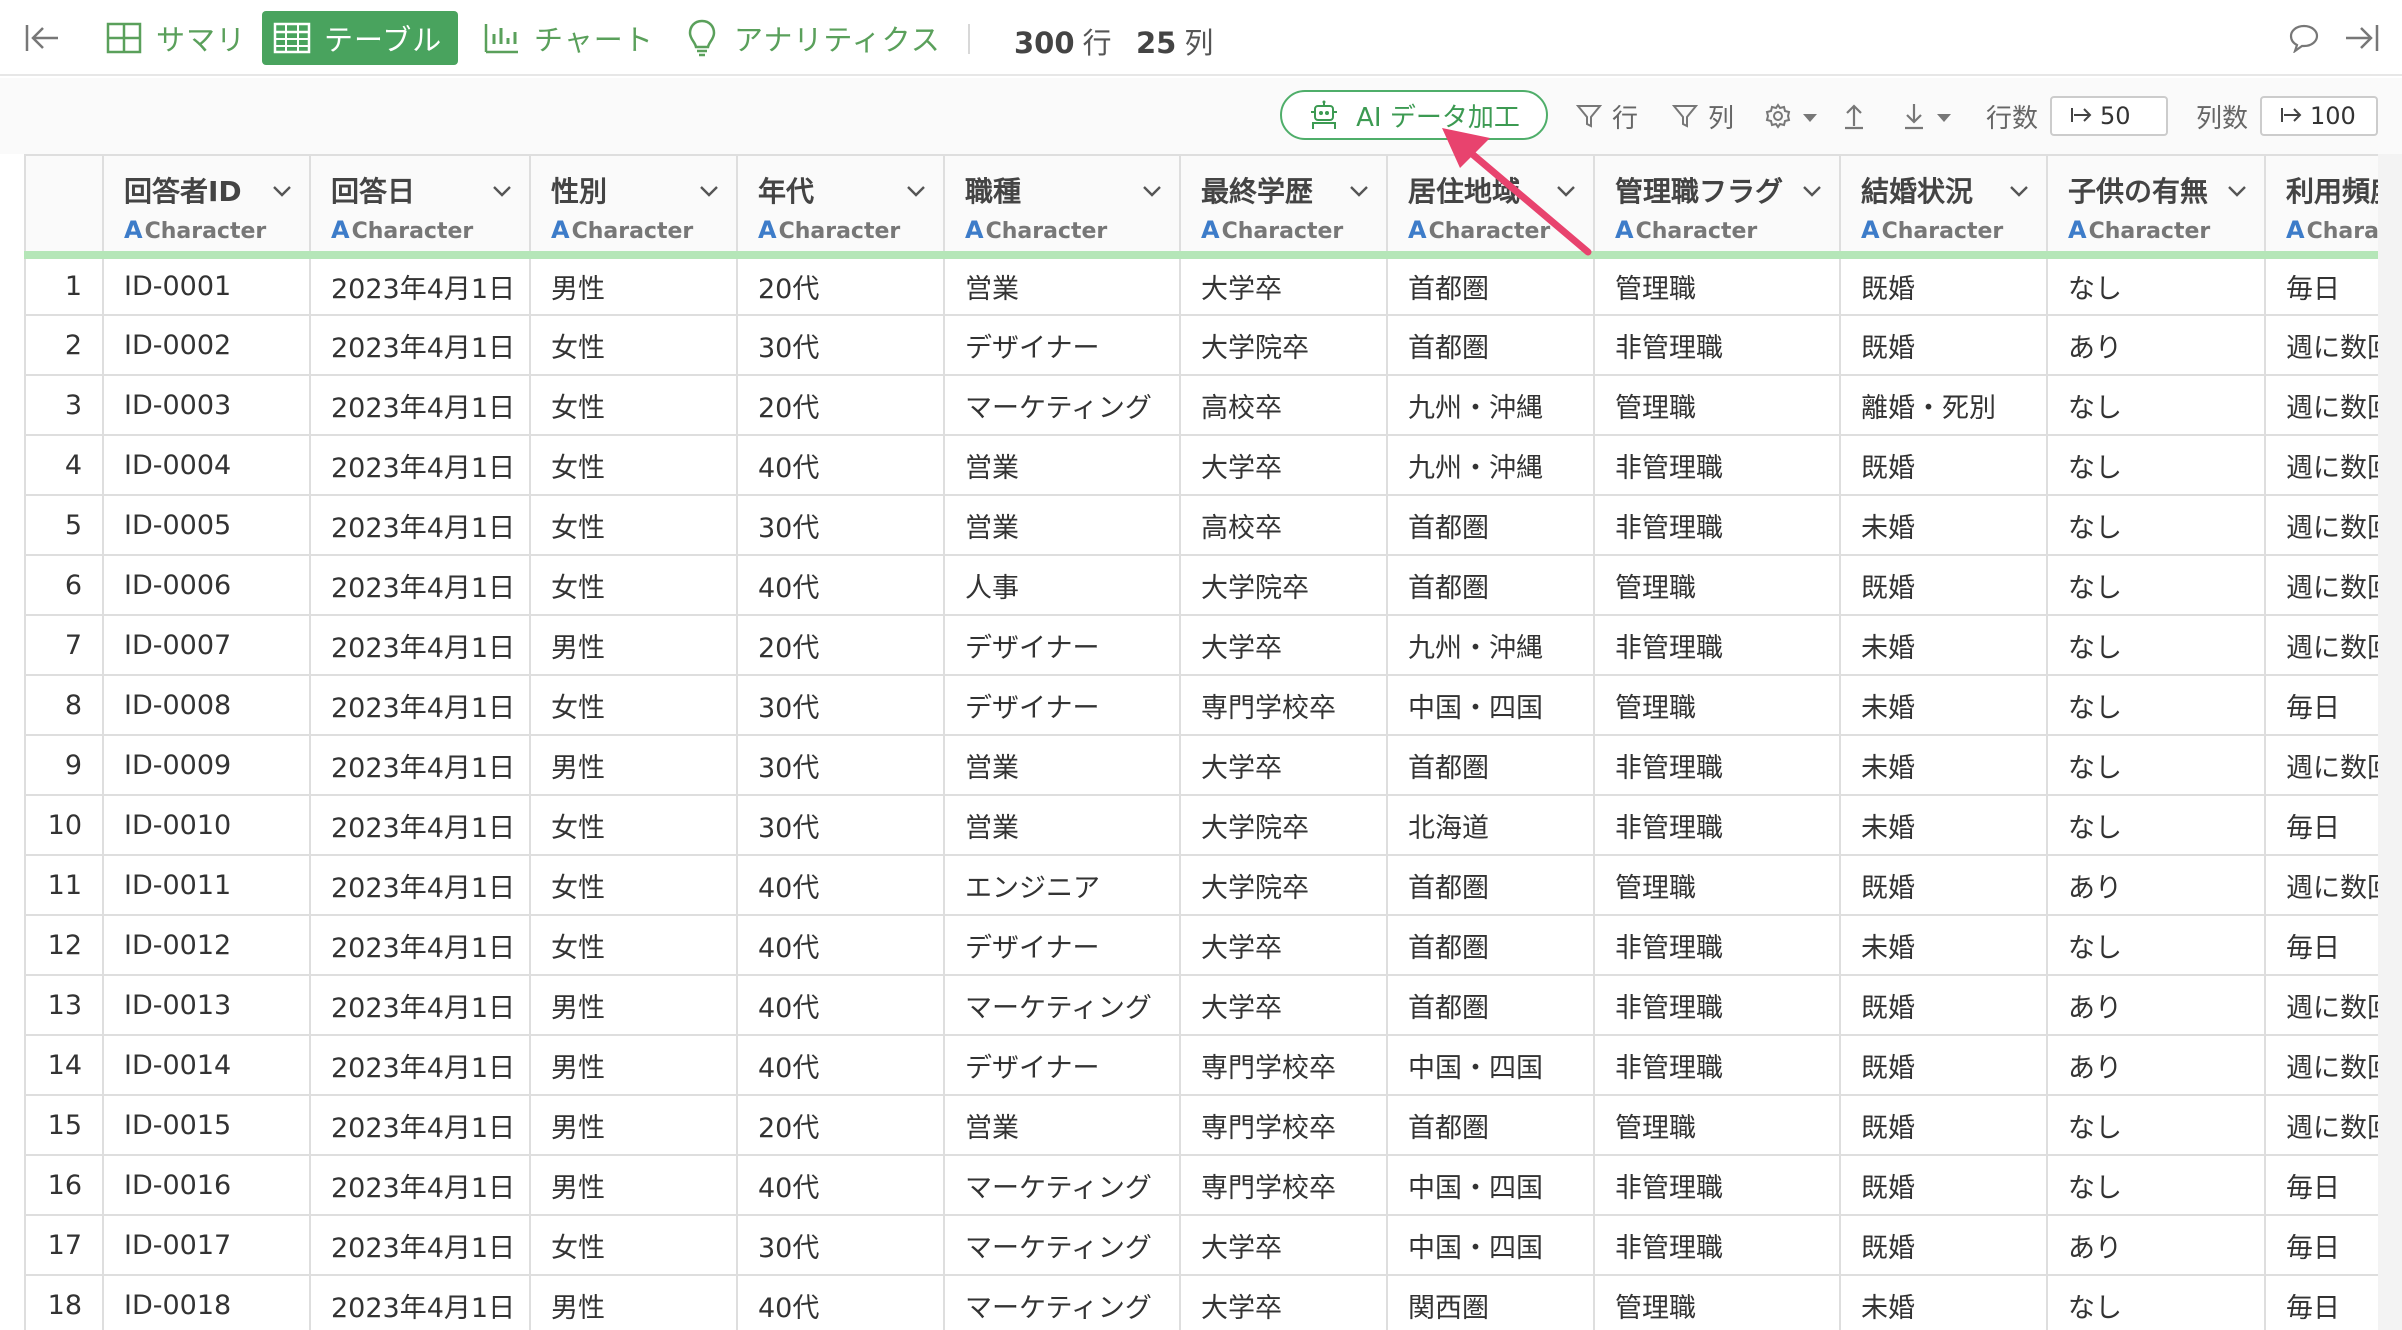 The image size is (2402, 1330). What do you see at coordinates (1283, 525) in the screenshot?
I see `table-cell: 高校卒` at bounding box center [1283, 525].